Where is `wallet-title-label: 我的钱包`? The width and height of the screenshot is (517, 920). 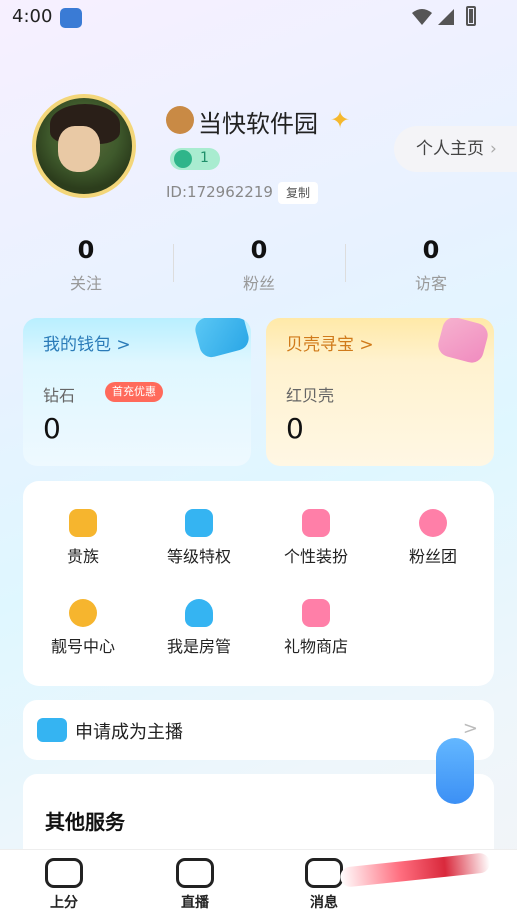
wallet-title-label: 我的钱包 is located at coordinates (77, 345).